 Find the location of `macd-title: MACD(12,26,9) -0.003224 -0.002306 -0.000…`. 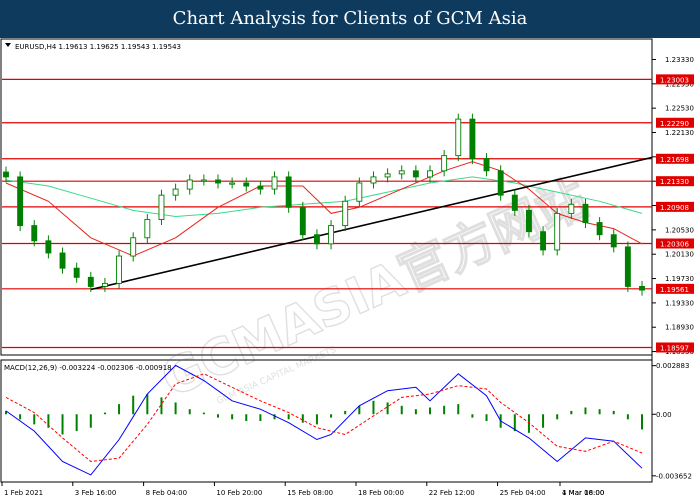

macd-title: MACD(12,26,9) -0.003224 -0.002306 -0.000… is located at coordinates (88, 368).